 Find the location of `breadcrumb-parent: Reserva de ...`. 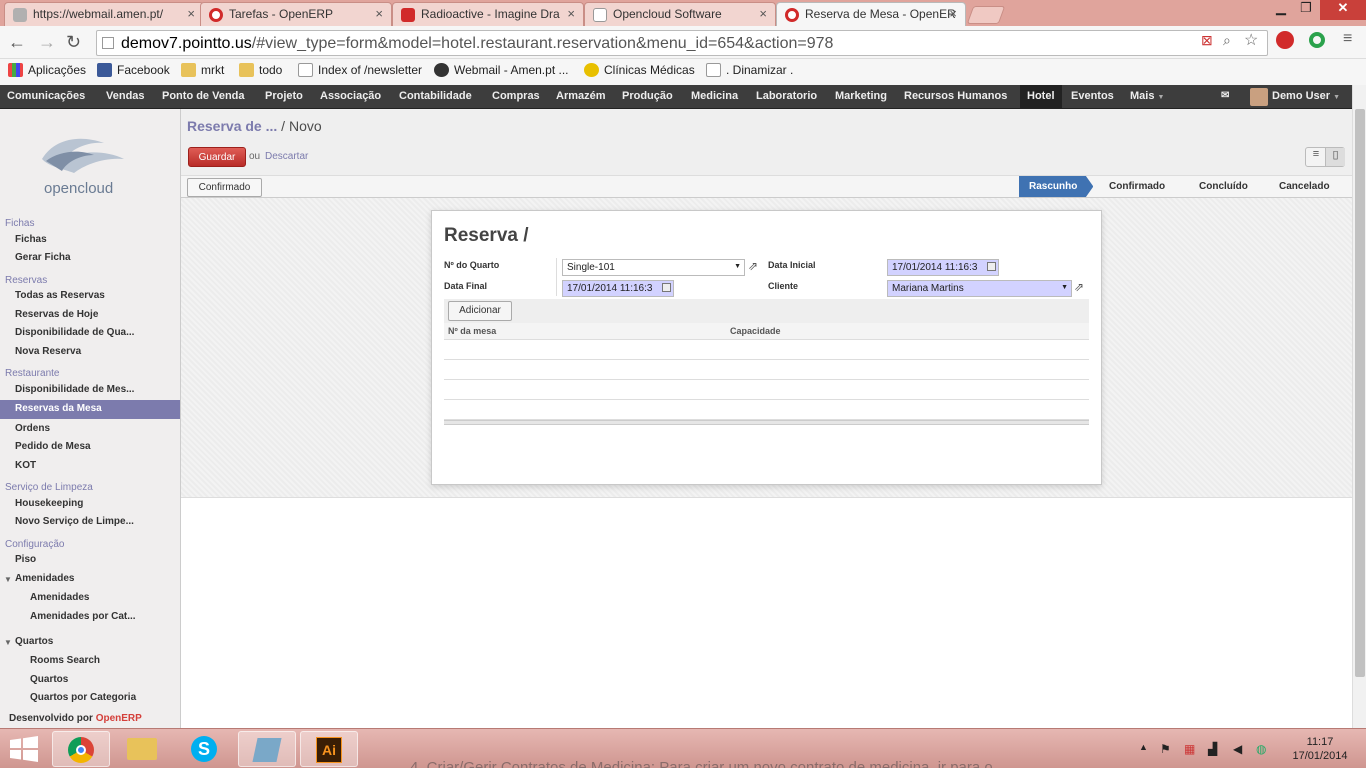

breadcrumb-parent: Reserva de ... is located at coordinates (232, 126).